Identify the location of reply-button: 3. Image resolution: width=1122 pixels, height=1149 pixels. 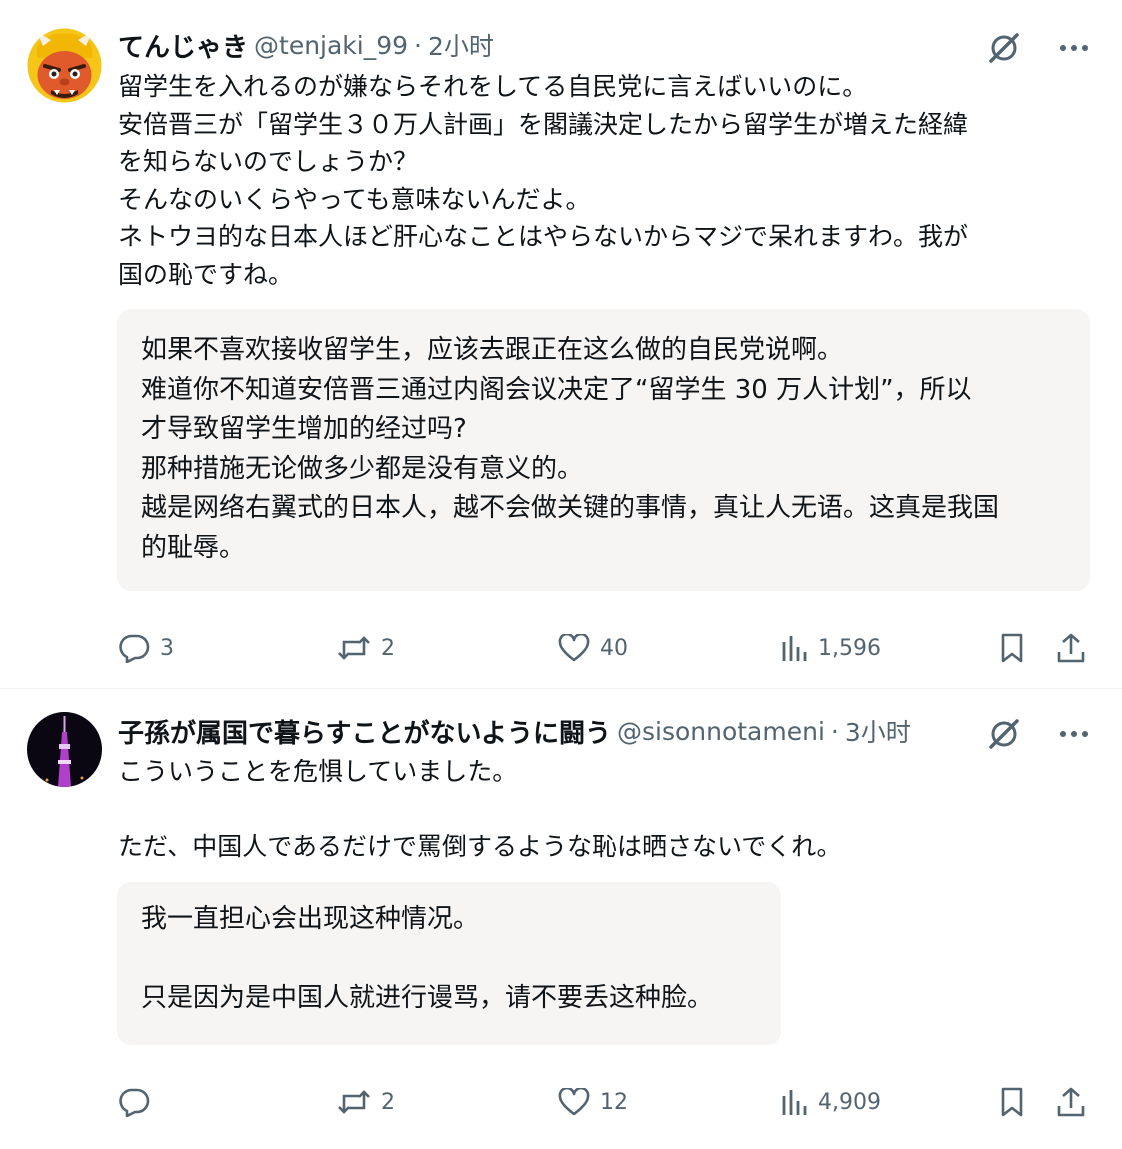
(146, 648).